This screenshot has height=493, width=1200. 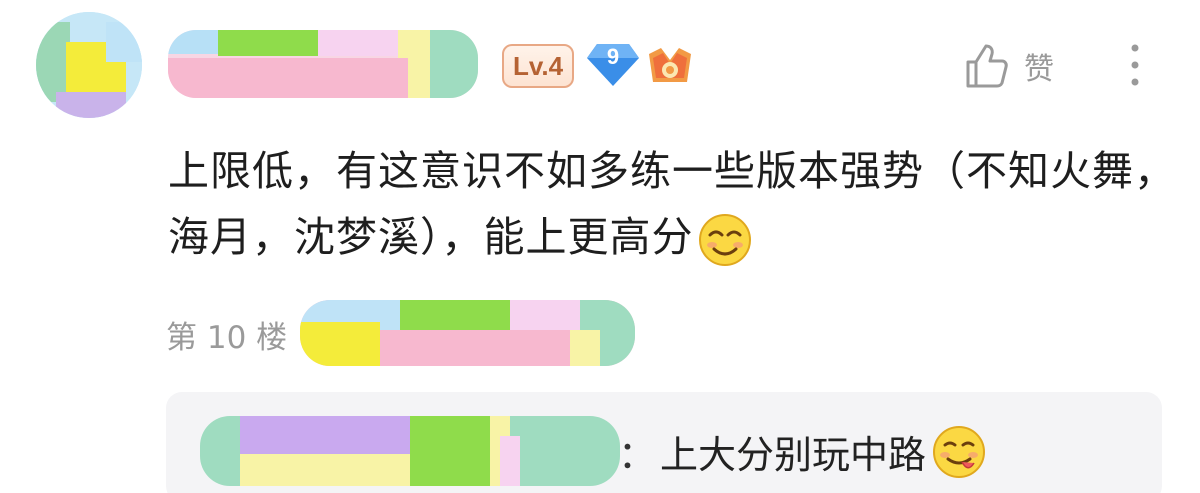 I want to click on crown-honor-icon, so click(x=670, y=66).